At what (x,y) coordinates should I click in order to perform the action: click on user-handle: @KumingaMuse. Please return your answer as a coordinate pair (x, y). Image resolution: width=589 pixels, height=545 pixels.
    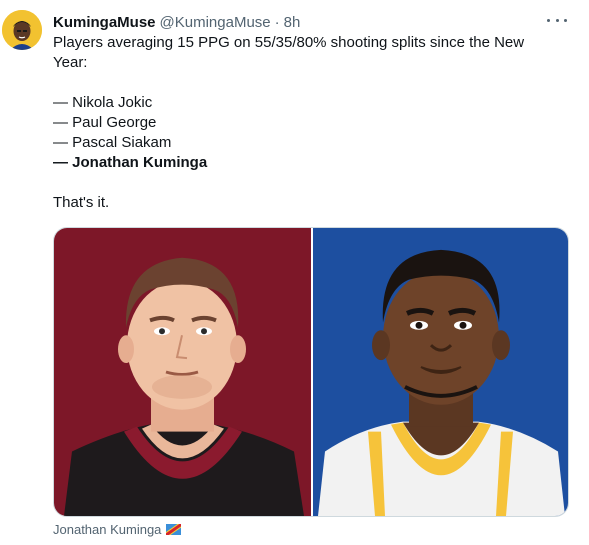
    Looking at the image, I should click on (215, 22).